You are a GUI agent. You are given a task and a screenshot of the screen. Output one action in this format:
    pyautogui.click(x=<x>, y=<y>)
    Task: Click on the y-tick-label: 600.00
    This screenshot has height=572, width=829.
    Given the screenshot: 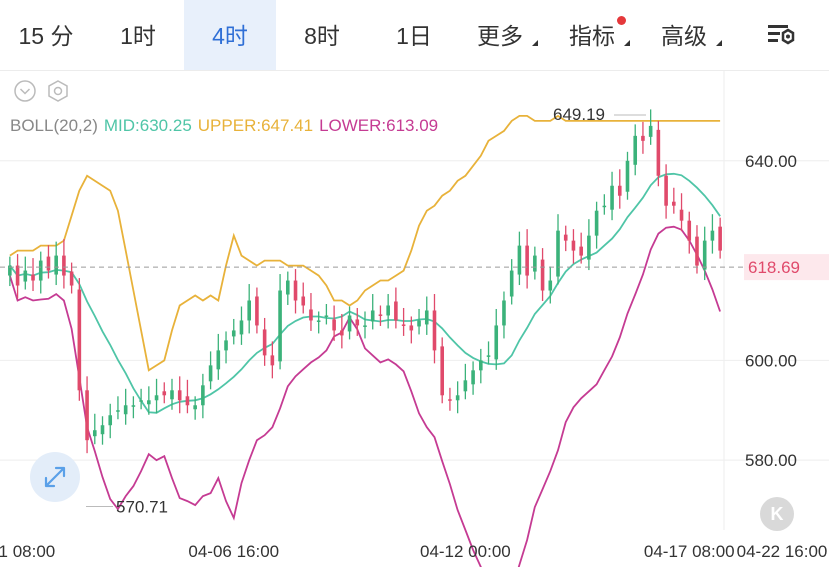 What is the action you would take?
    pyautogui.click(x=771, y=360)
    